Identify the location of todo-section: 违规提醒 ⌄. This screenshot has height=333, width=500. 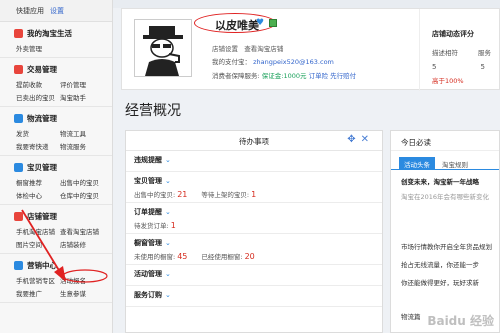
(254, 161).